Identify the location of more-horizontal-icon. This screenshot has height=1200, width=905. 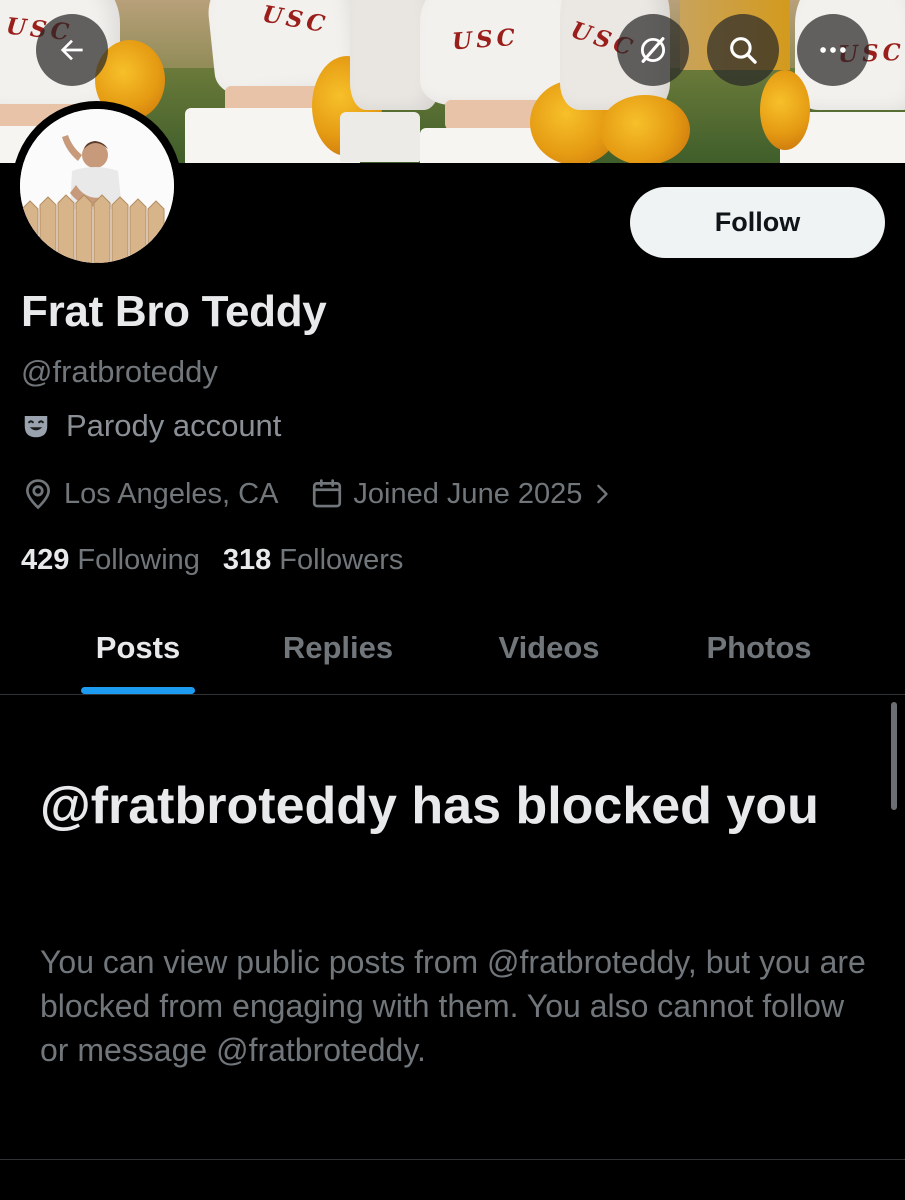
(833, 50).